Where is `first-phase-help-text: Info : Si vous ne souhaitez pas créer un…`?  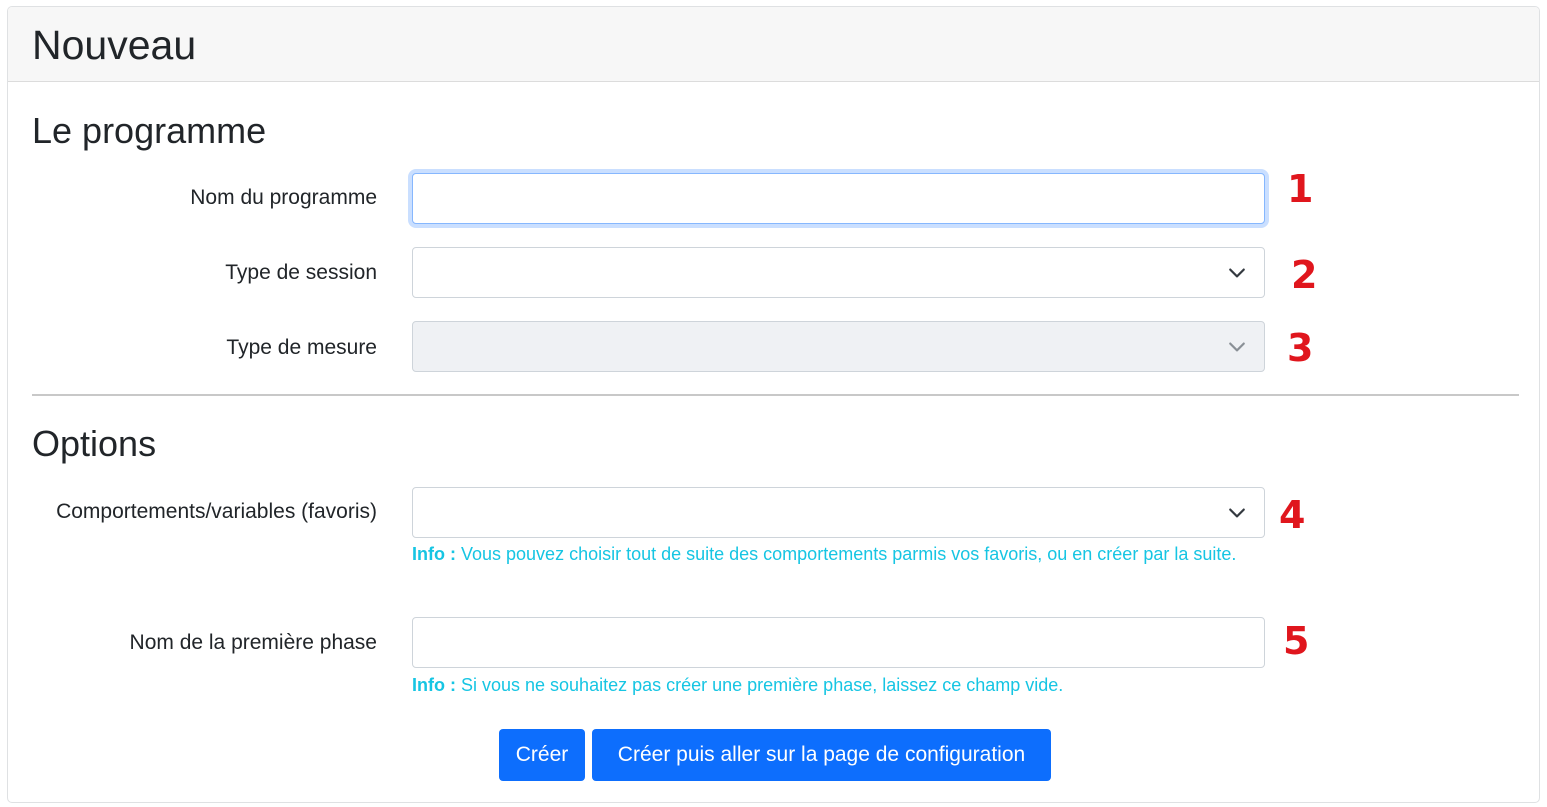
first-phase-help-text: Info : Si vous ne souhaitez pas créer un… is located at coordinates (837, 685).